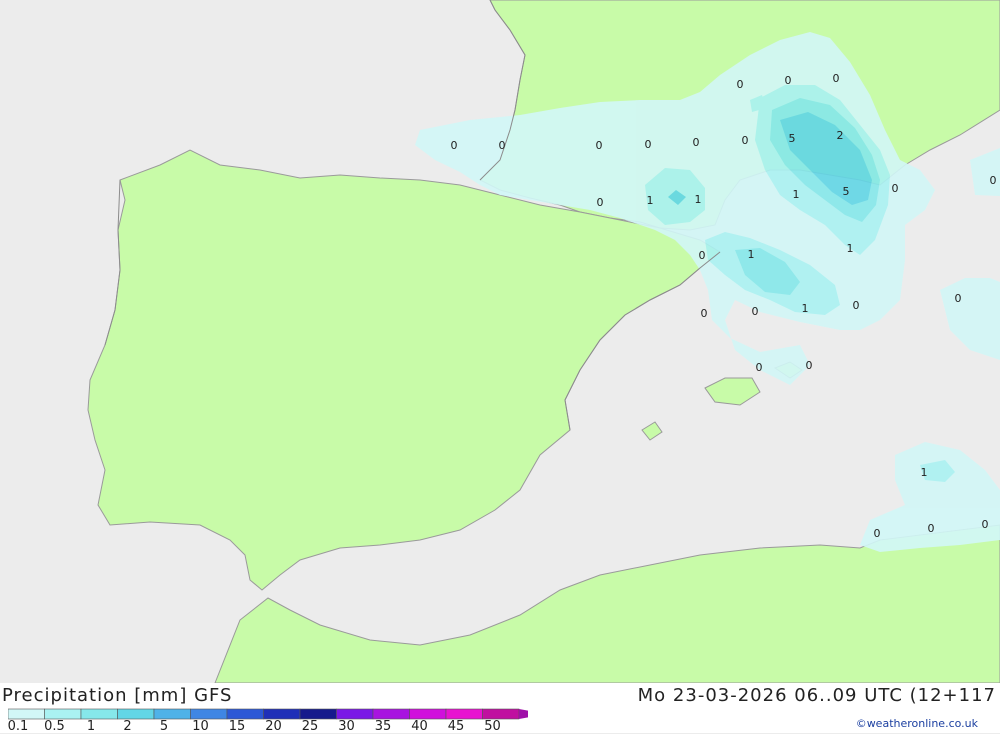 This screenshot has width=1000, height=734. I want to click on scale-tick-label: 50, so click(492, 726).